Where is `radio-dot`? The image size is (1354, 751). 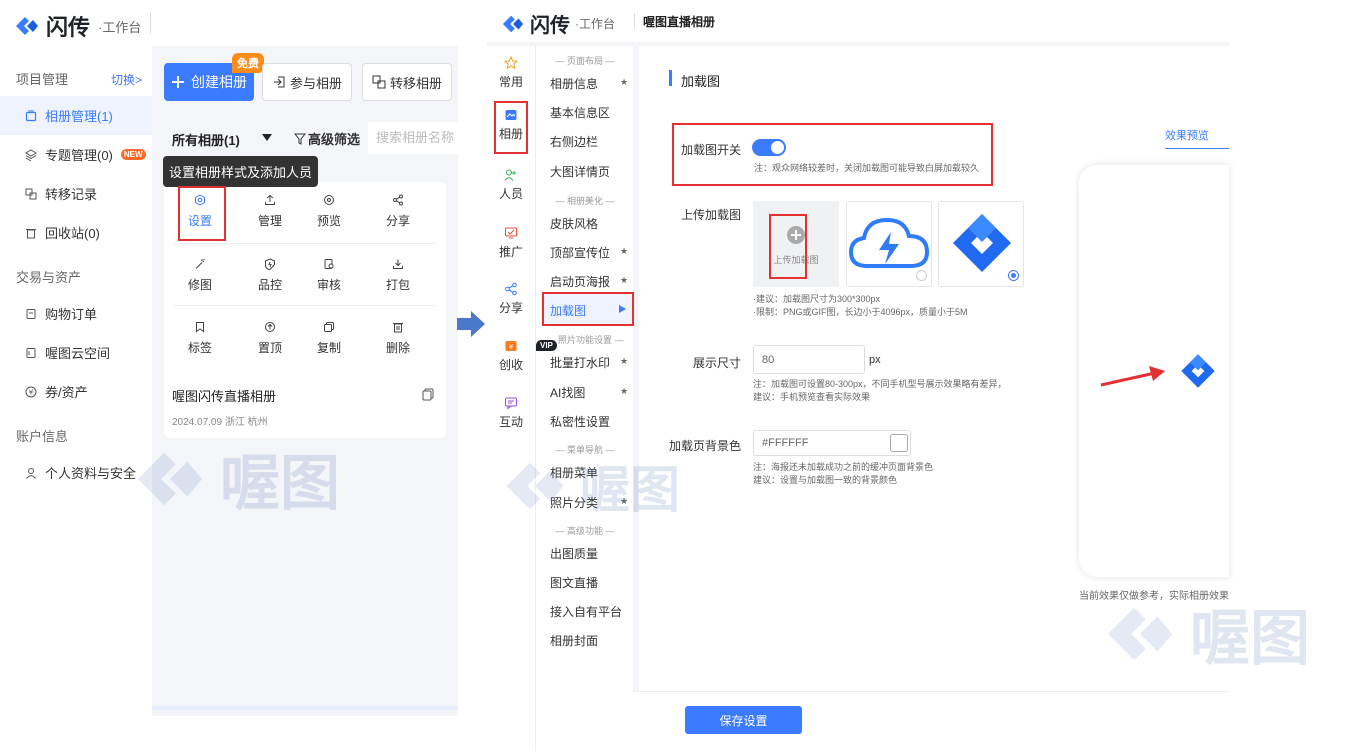 radio-dot is located at coordinates (1013, 275).